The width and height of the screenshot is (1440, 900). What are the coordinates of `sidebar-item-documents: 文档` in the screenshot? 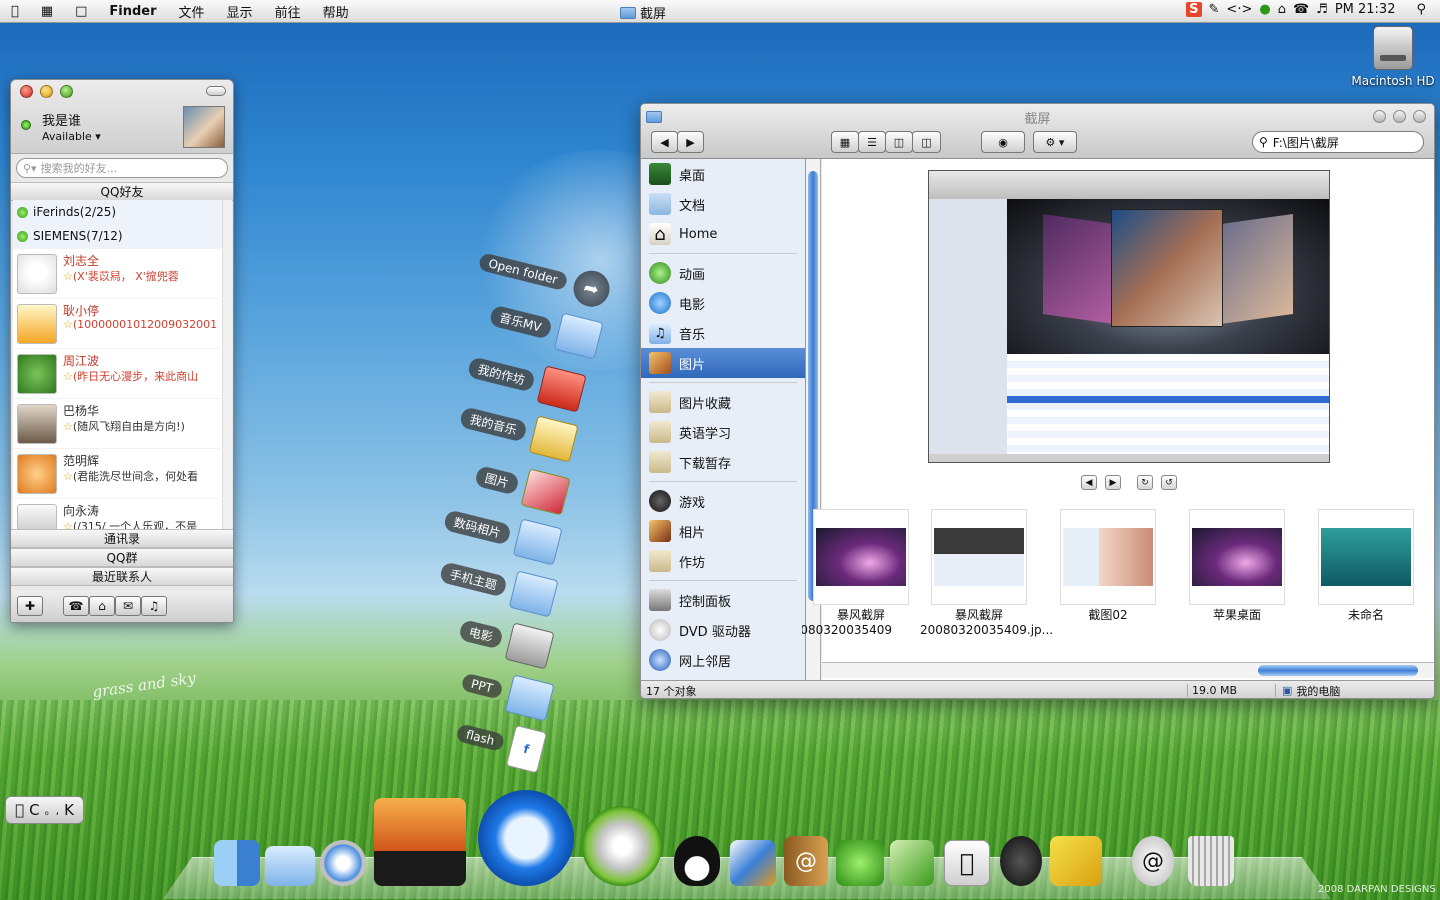 It's located at (723, 204).